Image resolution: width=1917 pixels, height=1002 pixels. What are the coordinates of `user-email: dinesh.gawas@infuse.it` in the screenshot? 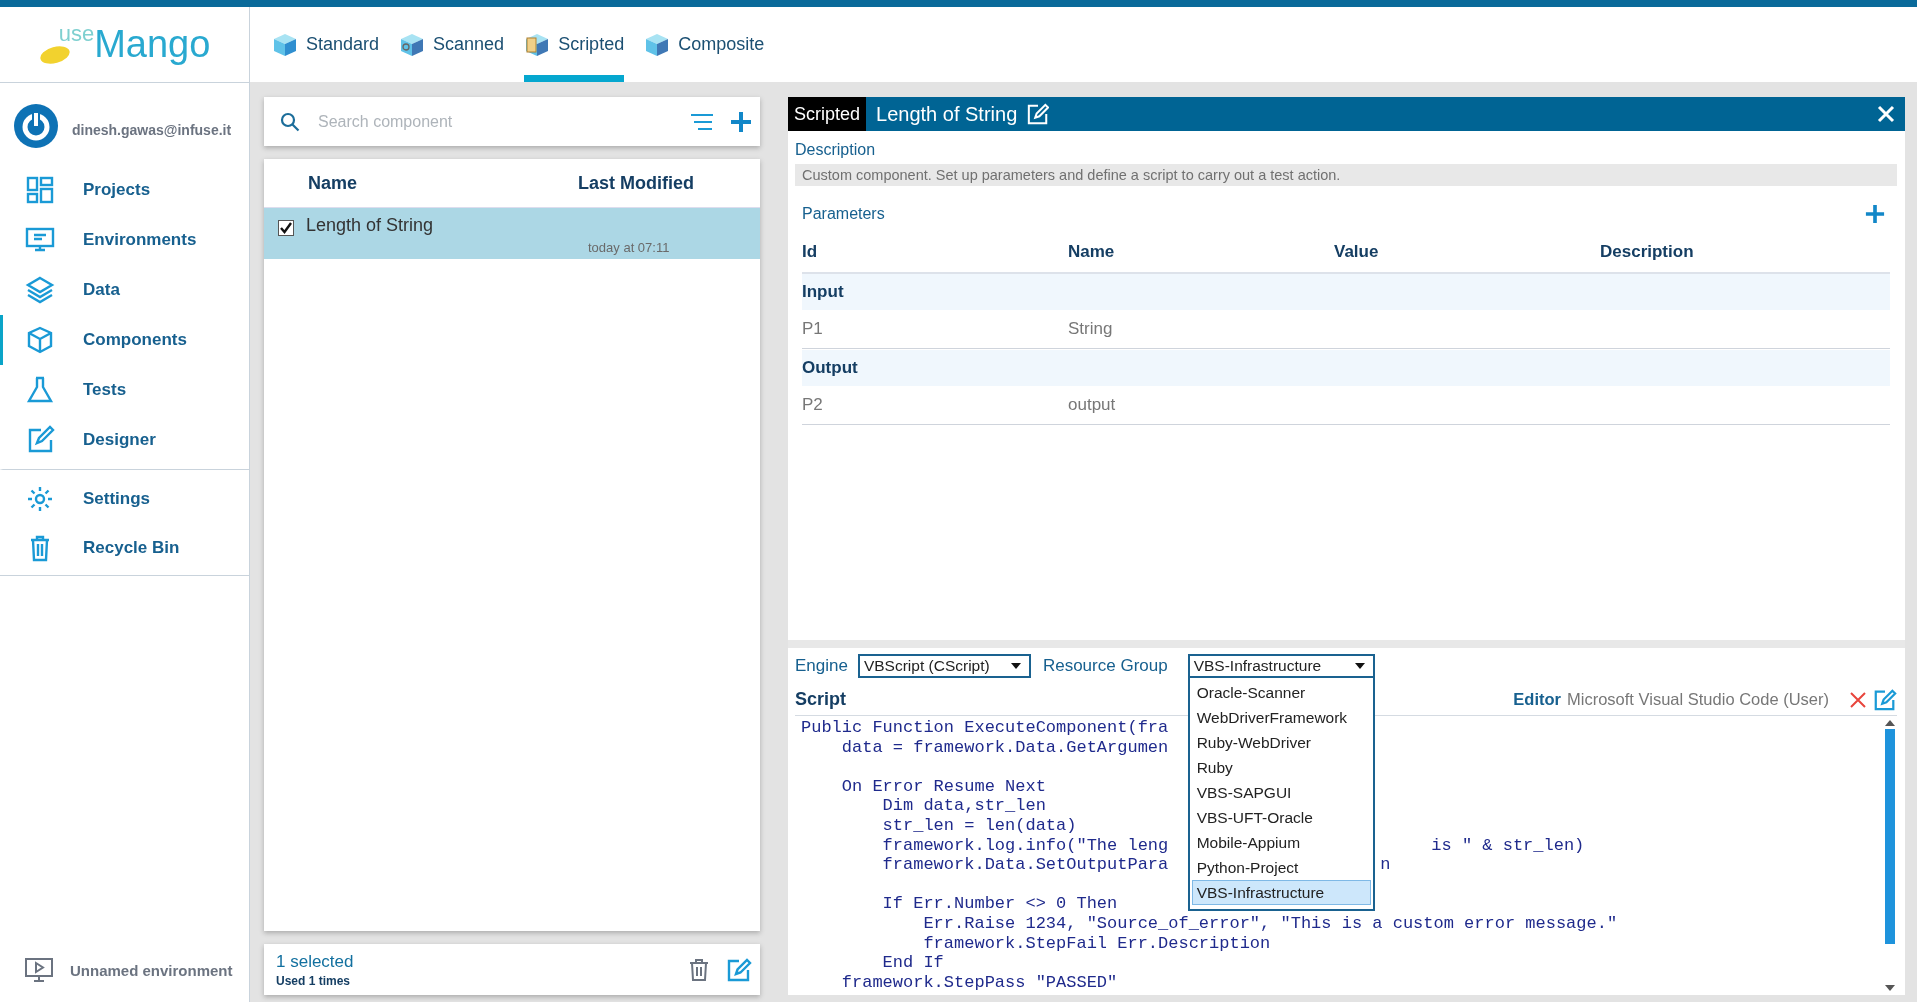 It's located at (152, 130).